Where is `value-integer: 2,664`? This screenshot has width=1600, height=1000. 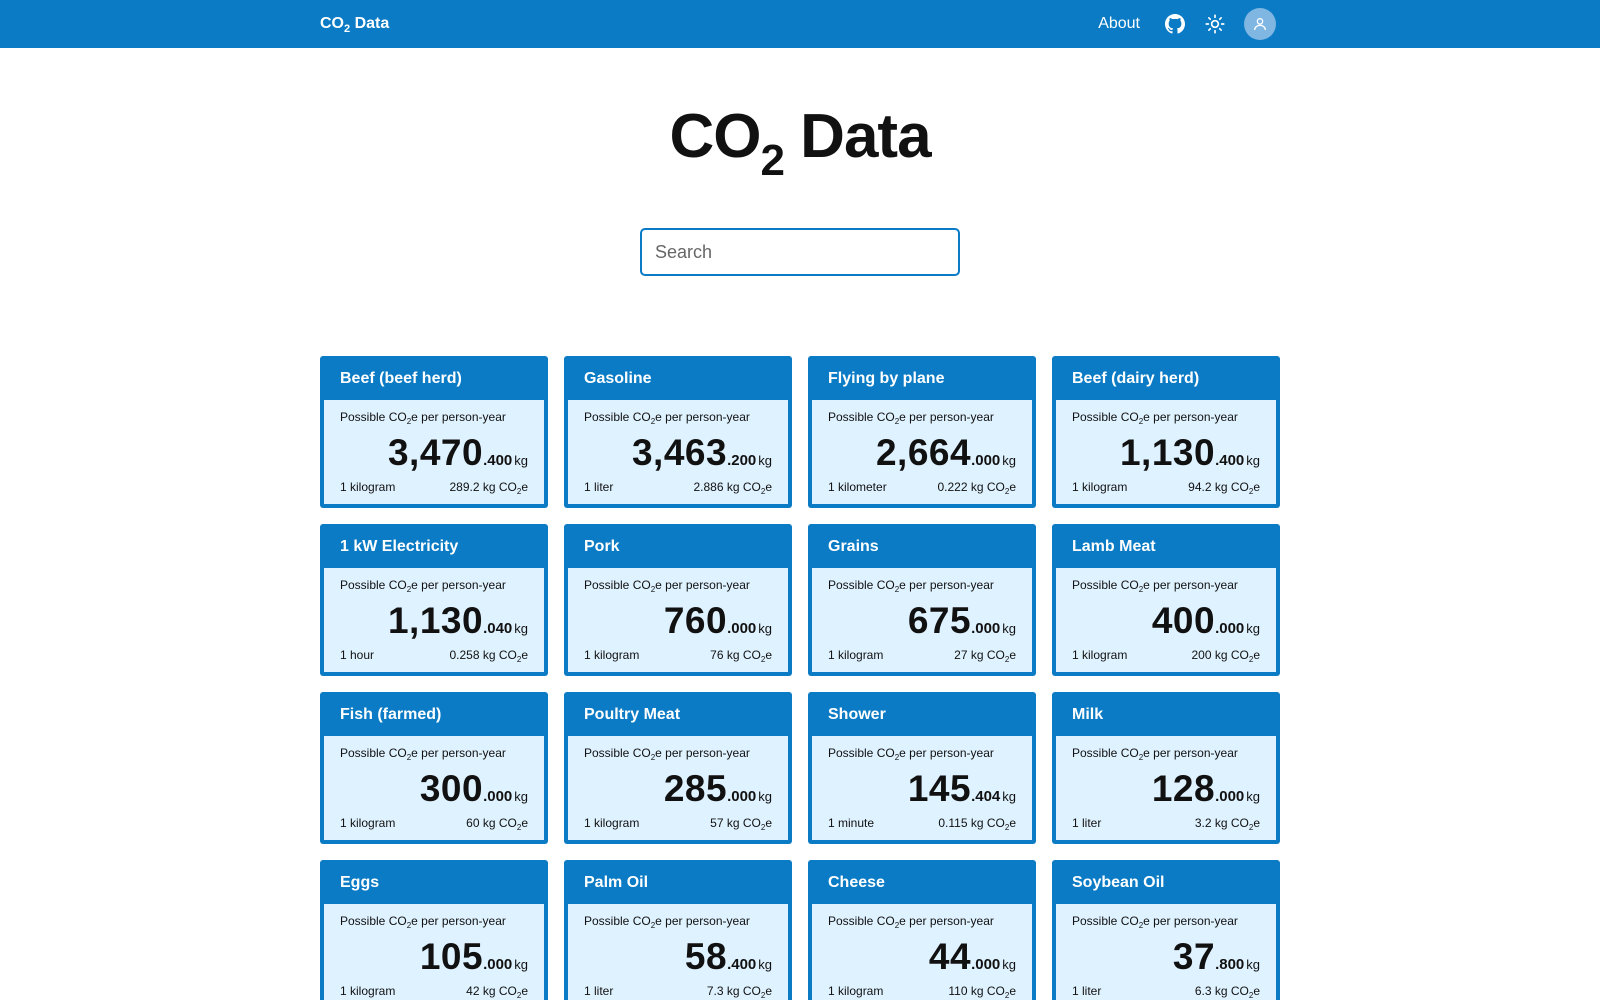
value-integer: 2,664 is located at coordinates (923, 452).